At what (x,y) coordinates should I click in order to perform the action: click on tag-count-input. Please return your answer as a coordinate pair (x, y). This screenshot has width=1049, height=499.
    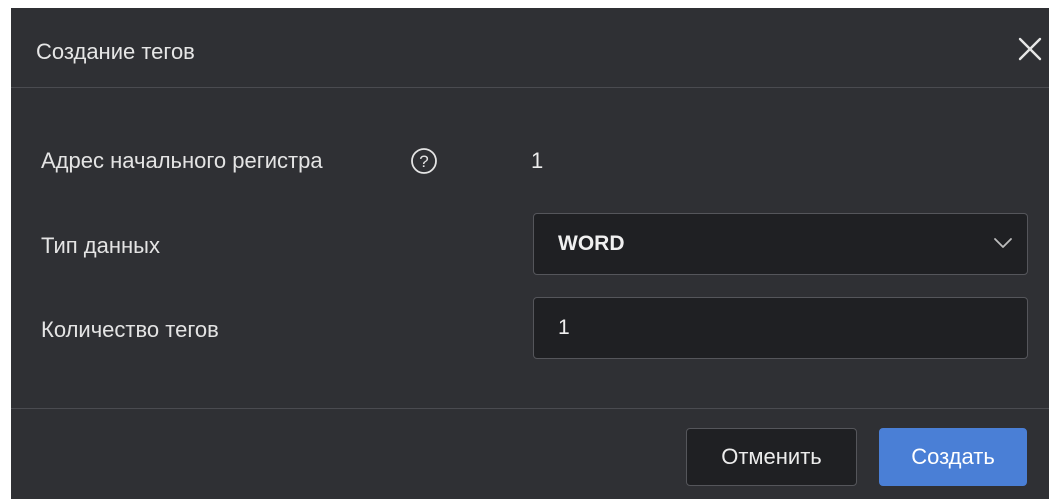
    Looking at the image, I should click on (780, 328).